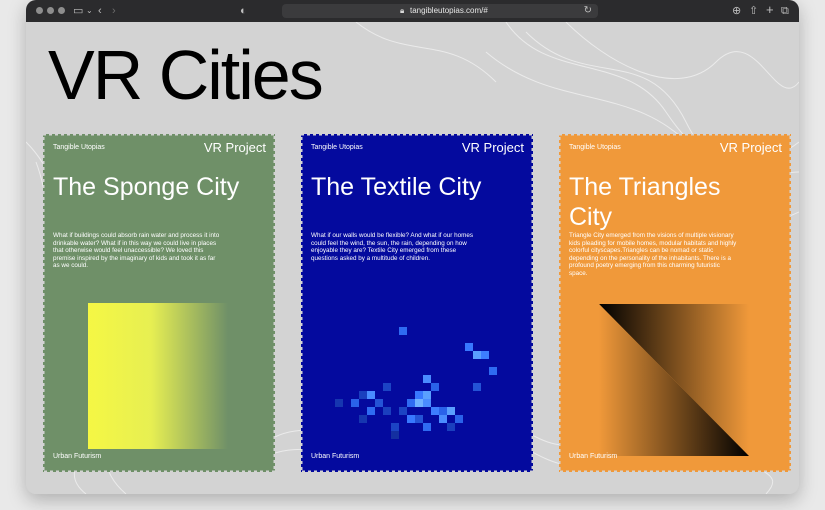 The height and width of the screenshot is (510, 825). What do you see at coordinates (645, 202) in the screenshot?
I see `card-title: The Triangles City` at bounding box center [645, 202].